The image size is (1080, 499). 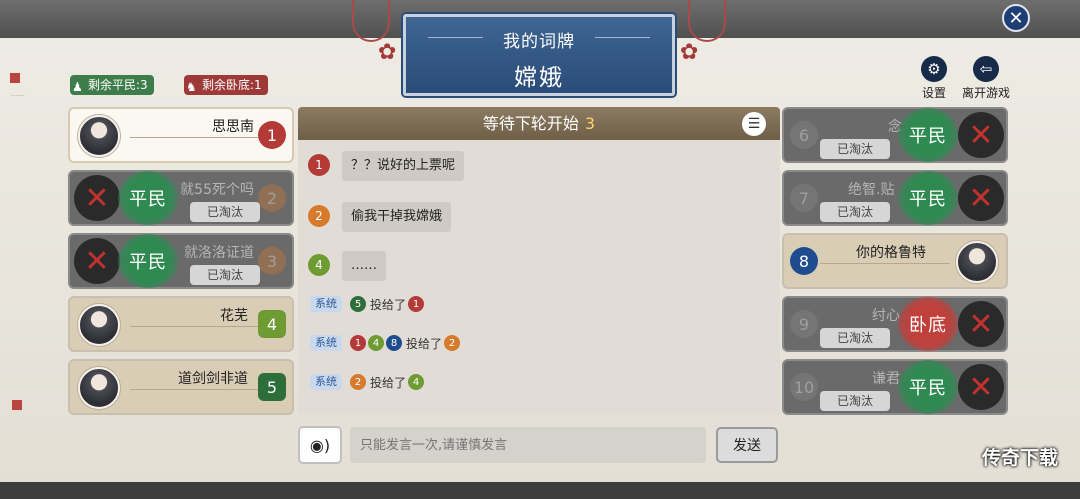 I want to click on word-card-banner: 我的词牌 嫦娥, so click(x=539, y=55).